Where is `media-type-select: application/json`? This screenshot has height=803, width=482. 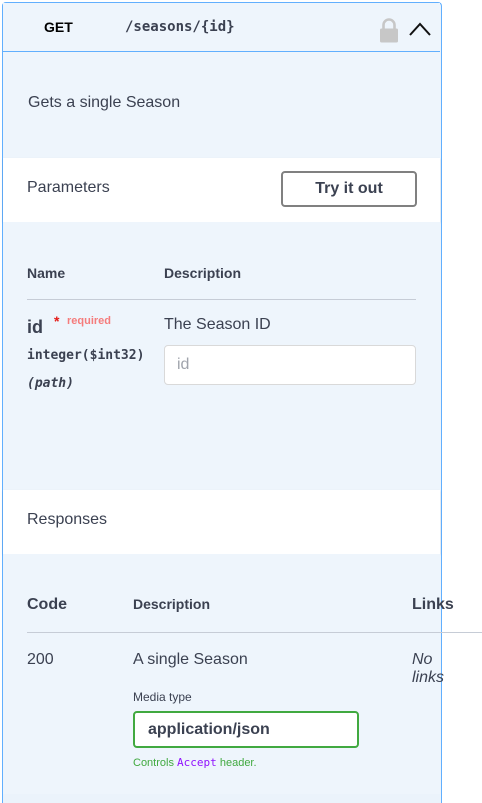
media-type-select: application/json is located at coordinates (246, 729).